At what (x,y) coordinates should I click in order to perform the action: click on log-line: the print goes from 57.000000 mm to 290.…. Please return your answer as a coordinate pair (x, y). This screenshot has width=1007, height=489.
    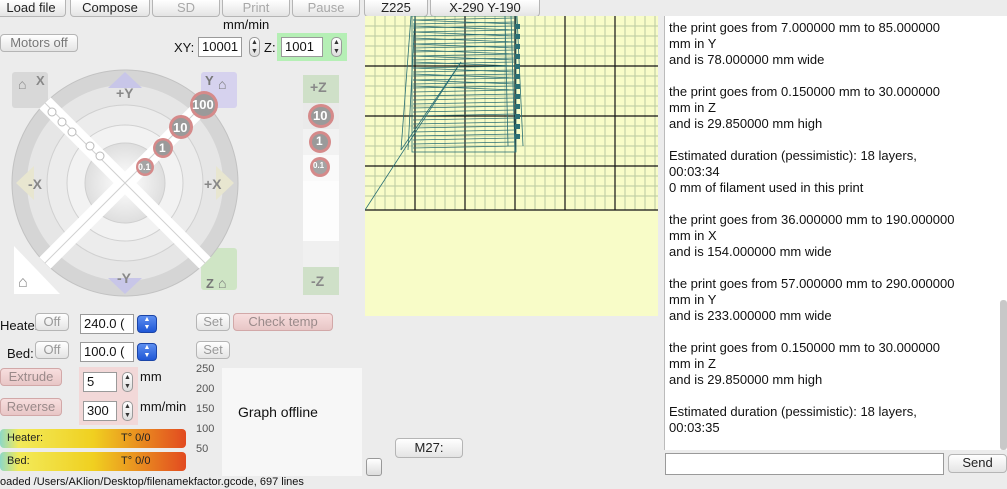
    Looking at the image, I should click on (812, 283).